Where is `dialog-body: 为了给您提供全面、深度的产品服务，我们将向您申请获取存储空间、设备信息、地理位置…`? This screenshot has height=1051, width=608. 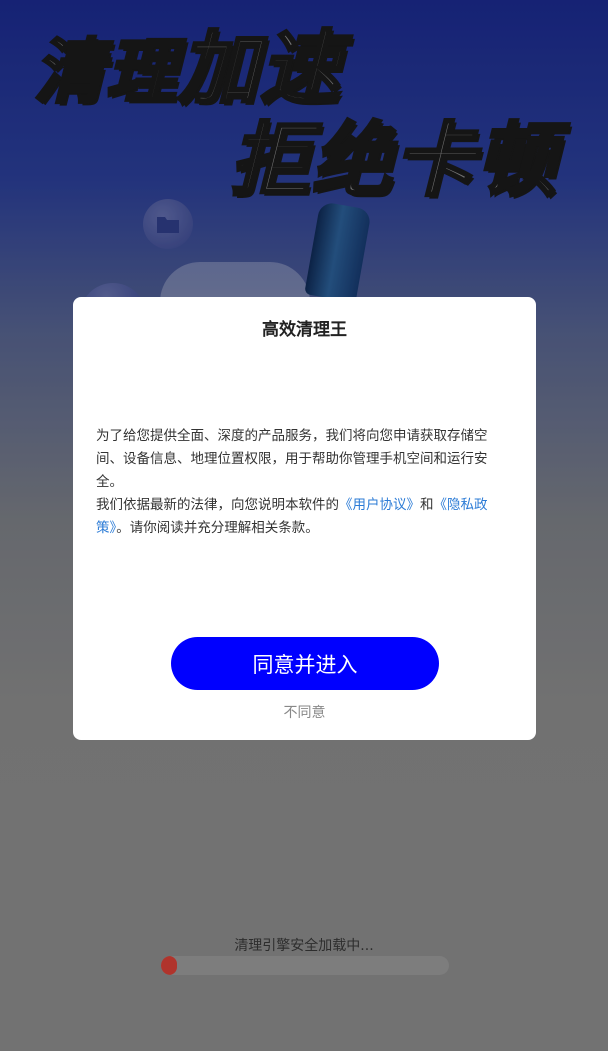
dialog-body: 为了给您提供全面、深度的产品服务，我们将向您申请获取存储空间、设备信息、地理位置… is located at coordinates (302, 482).